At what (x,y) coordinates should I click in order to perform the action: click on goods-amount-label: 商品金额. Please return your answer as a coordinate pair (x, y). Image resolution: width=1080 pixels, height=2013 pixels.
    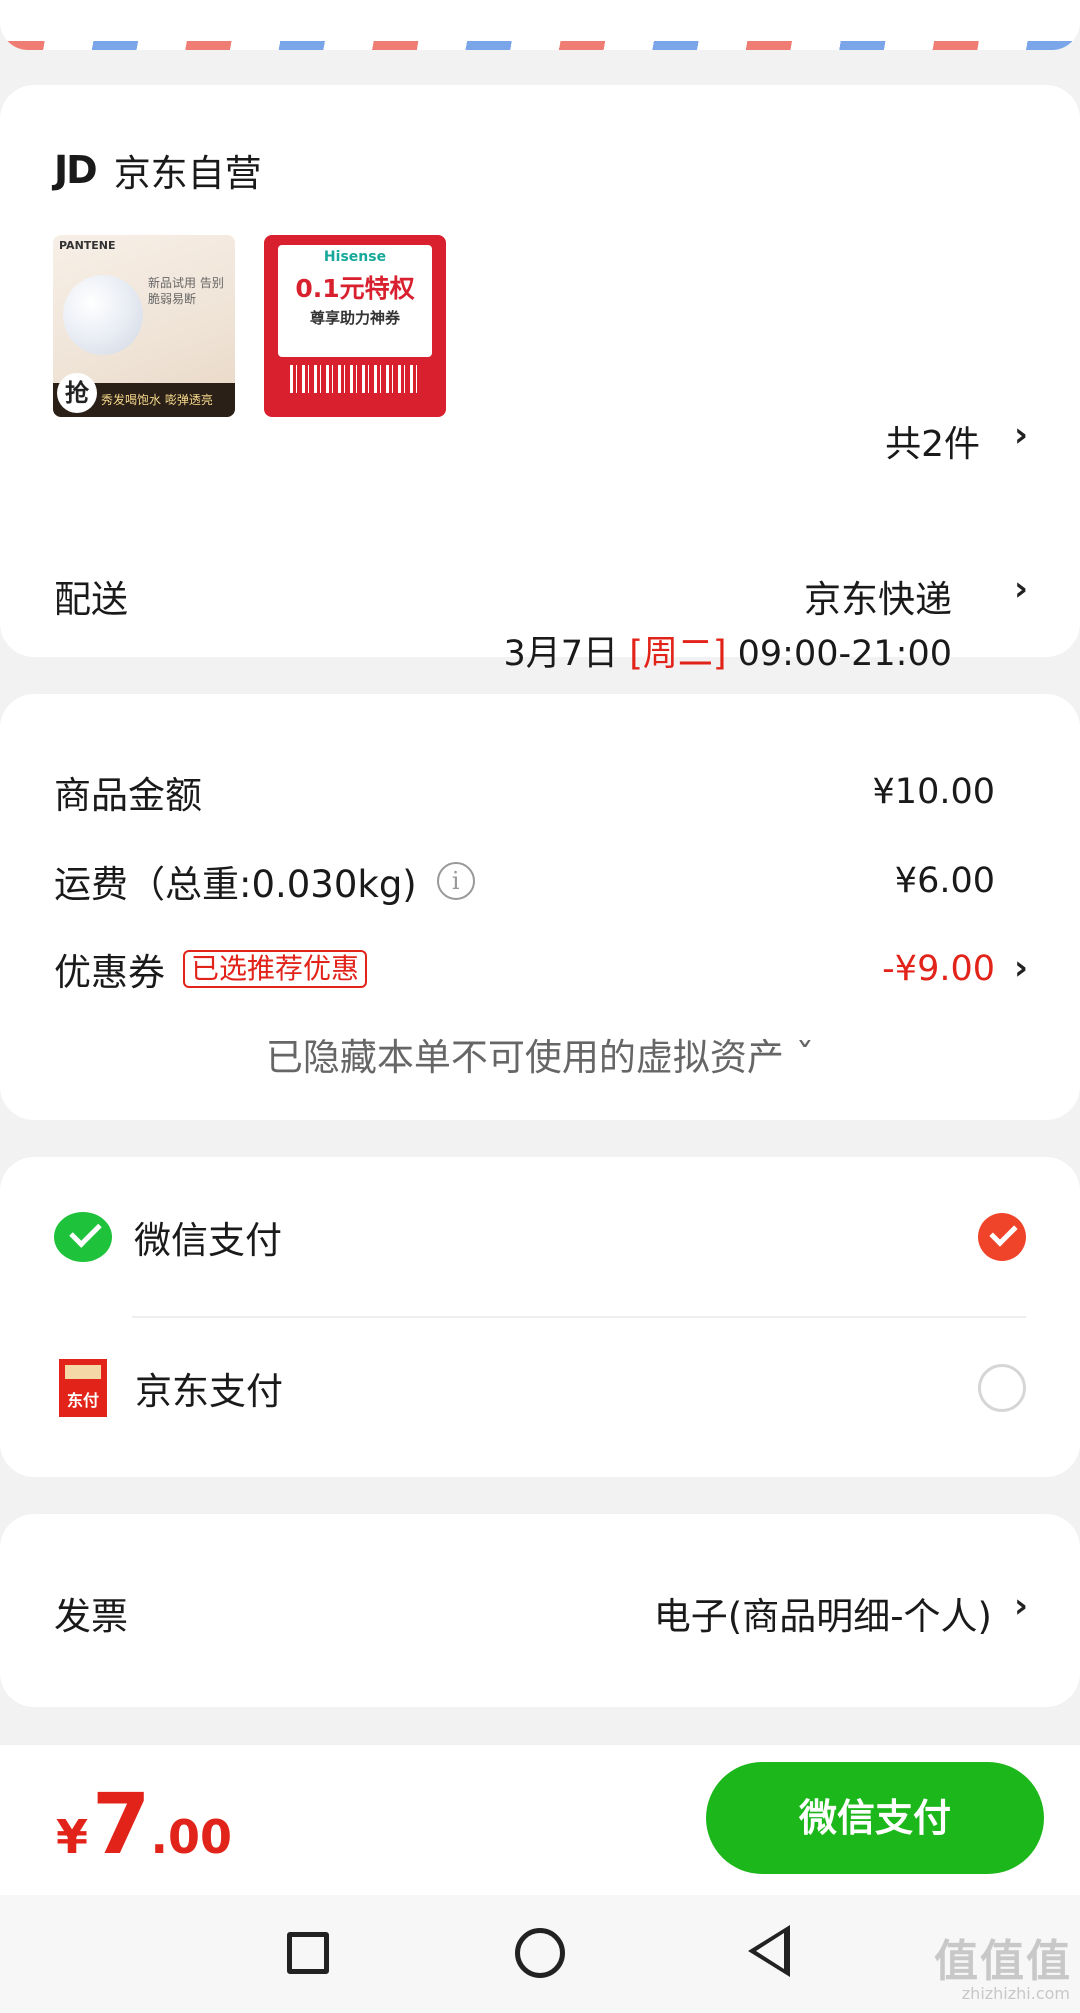
    Looking at the image, I should click on (128, 795).